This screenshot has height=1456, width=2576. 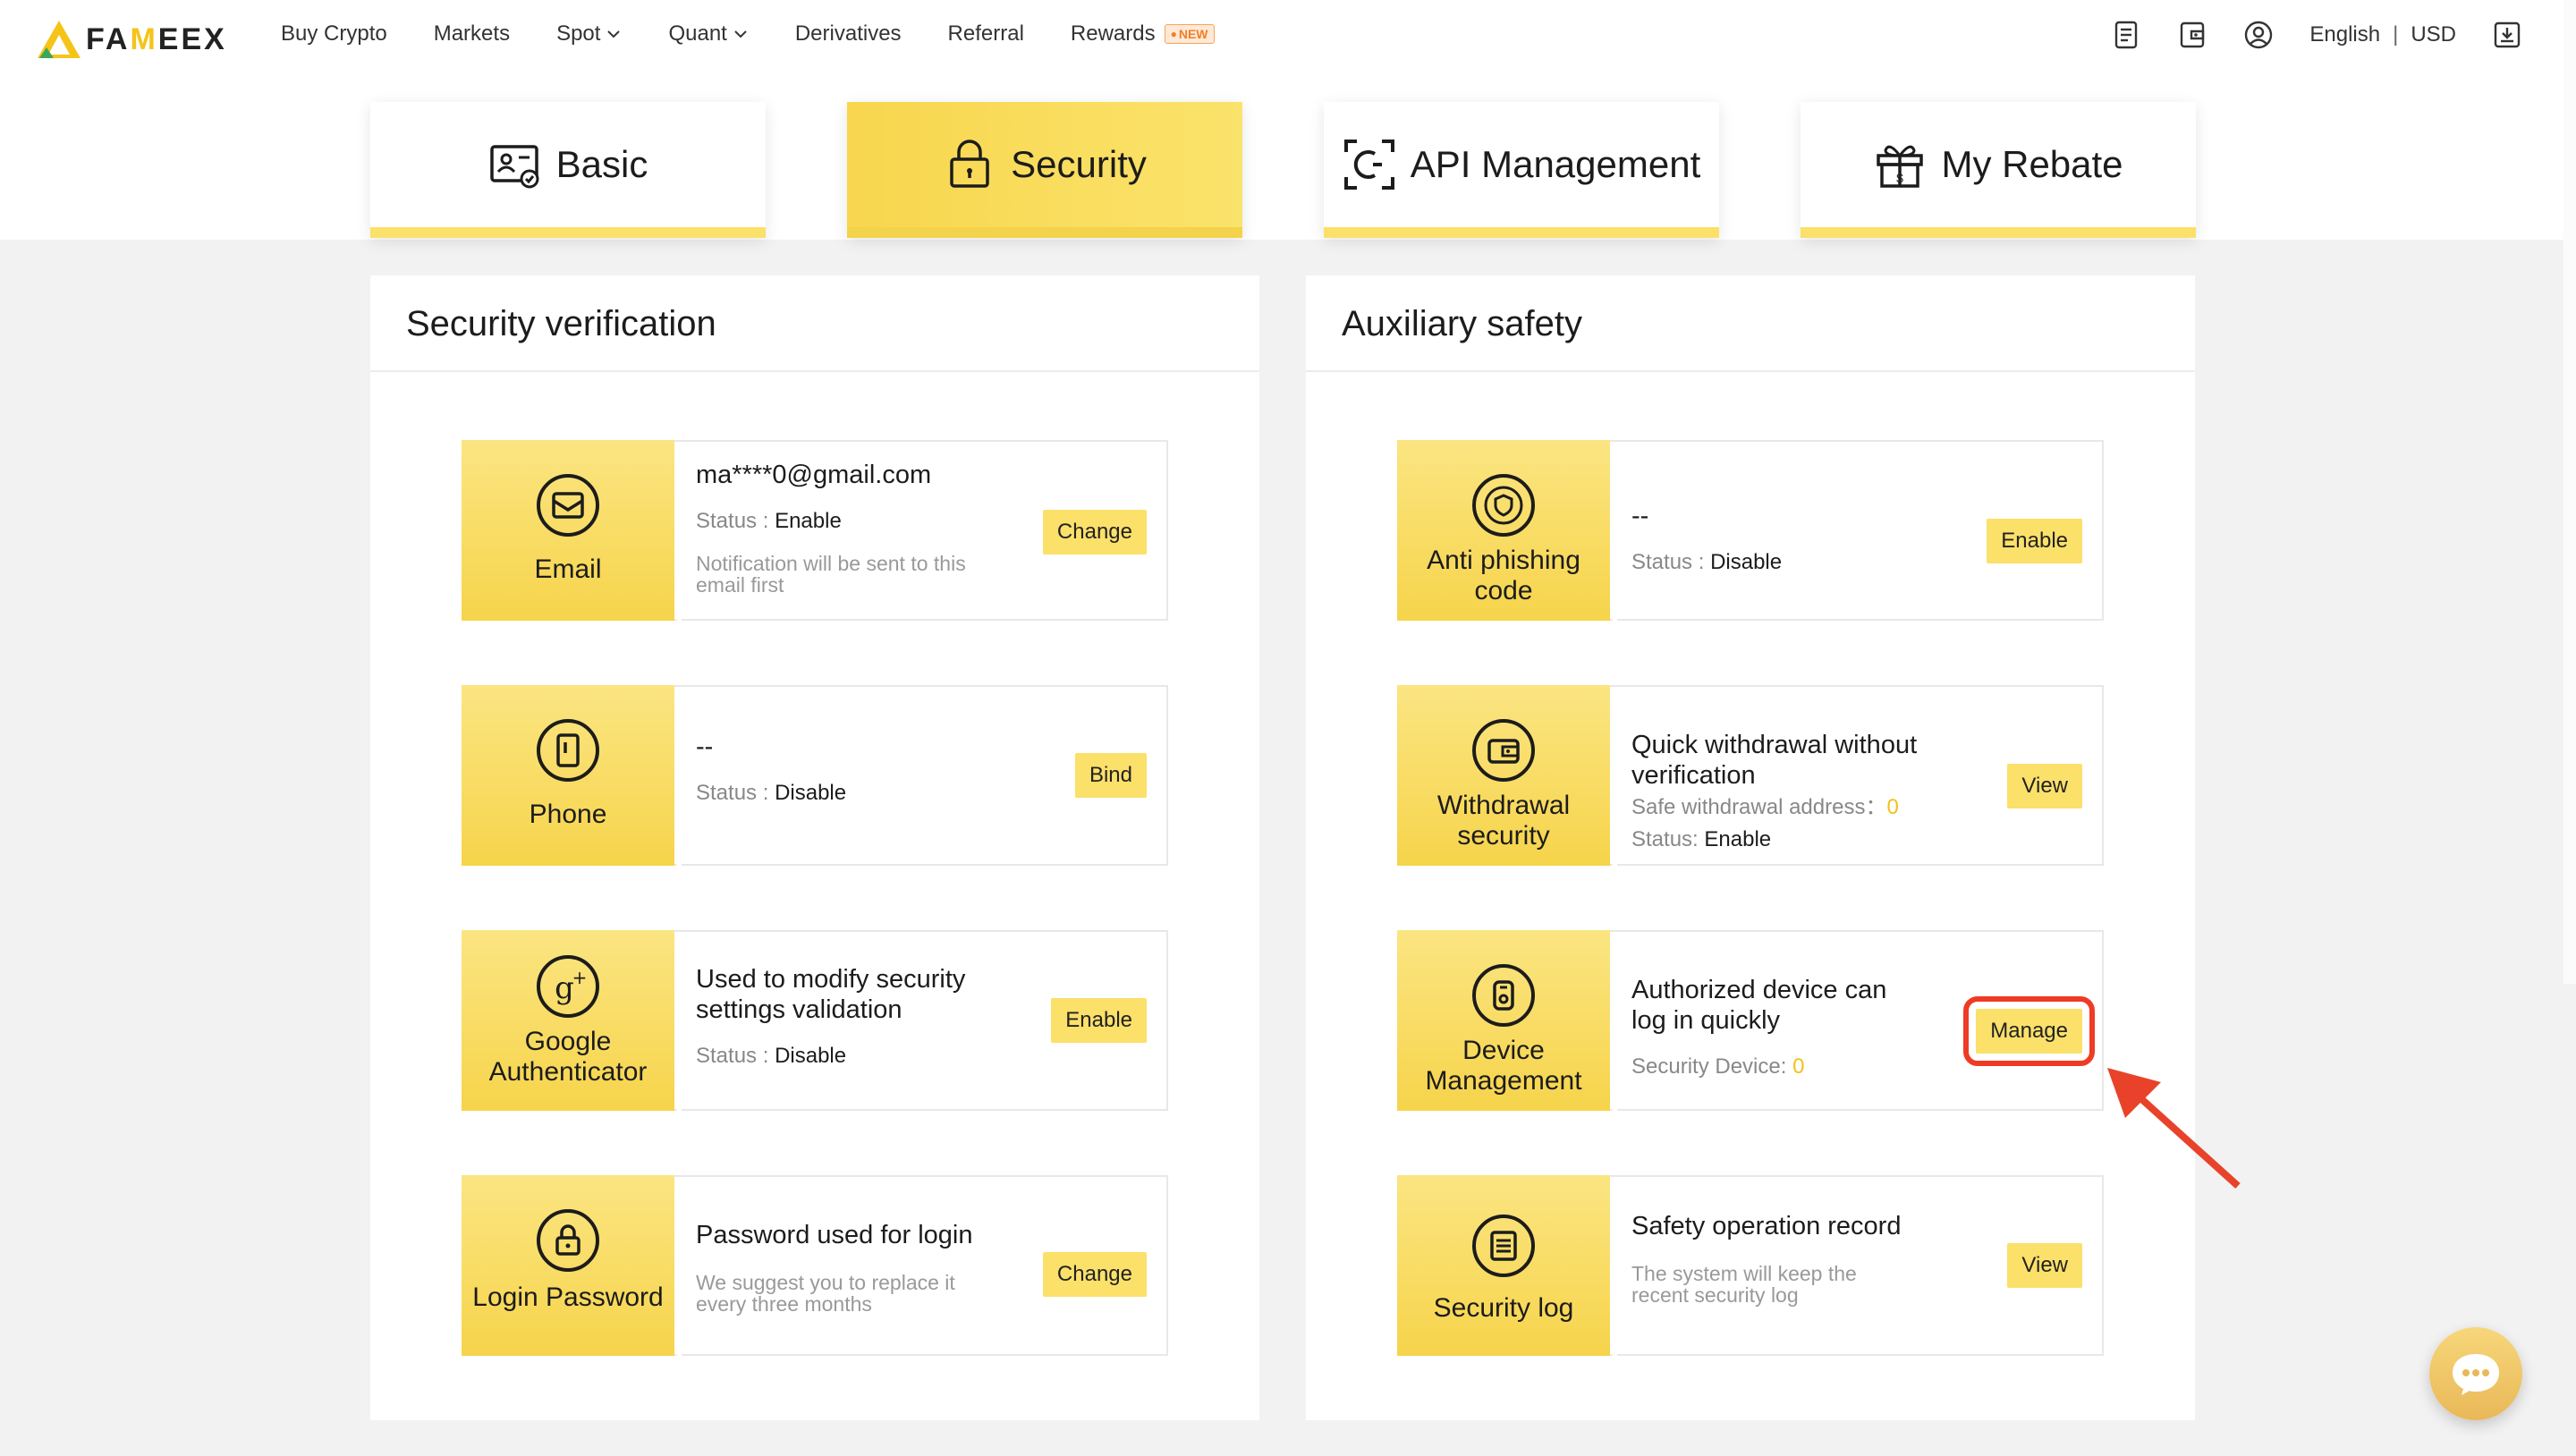 What do you see at coordinates (2044, 1265) in the screenshot?
I see `view-security-log-button: View` at bounding box center [2044, 1265].